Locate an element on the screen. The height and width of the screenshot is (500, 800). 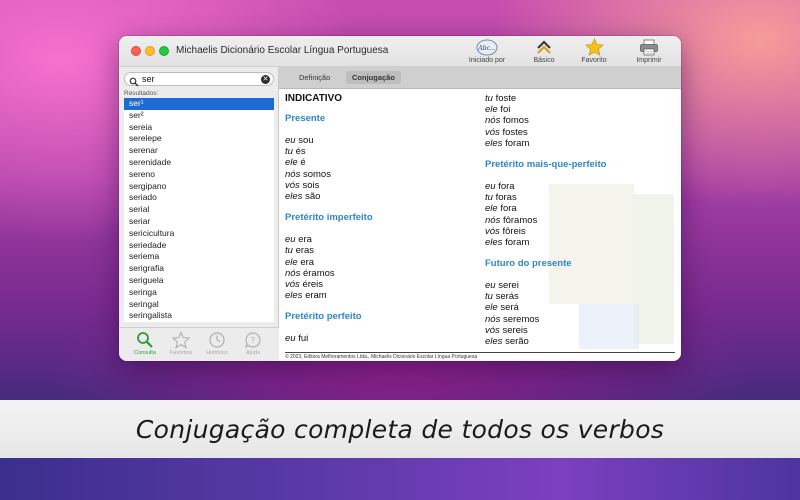
close-window-button is located at coordinates (136, 51).